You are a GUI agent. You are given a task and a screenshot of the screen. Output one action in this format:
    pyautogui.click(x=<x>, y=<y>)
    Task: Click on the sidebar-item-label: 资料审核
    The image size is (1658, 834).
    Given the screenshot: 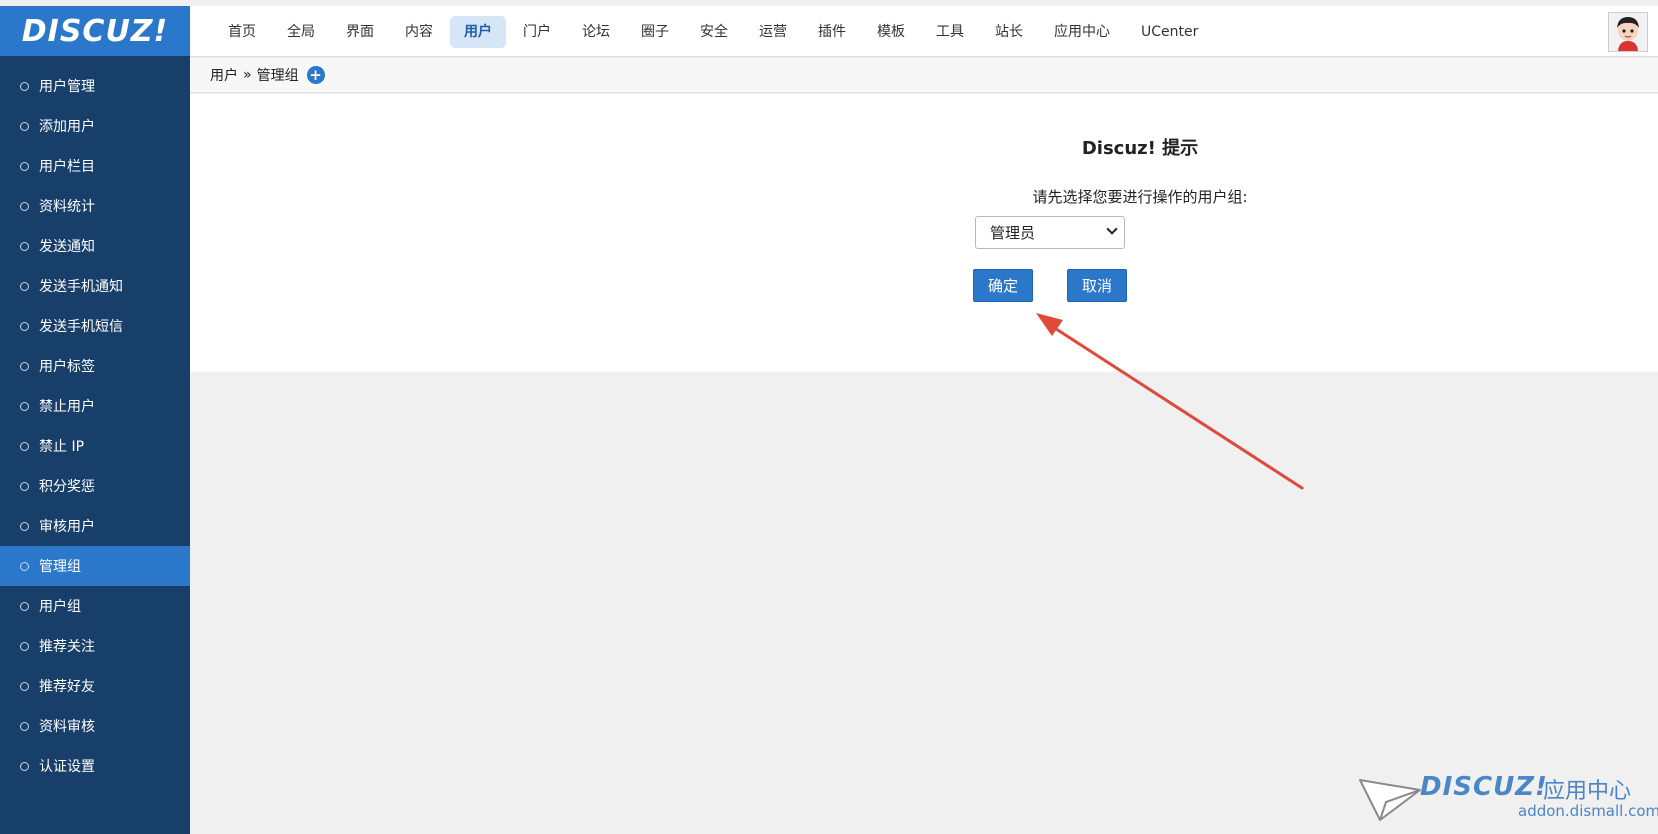 What is the action you would take?
    pyautogui.click(x=67, y=727)
    